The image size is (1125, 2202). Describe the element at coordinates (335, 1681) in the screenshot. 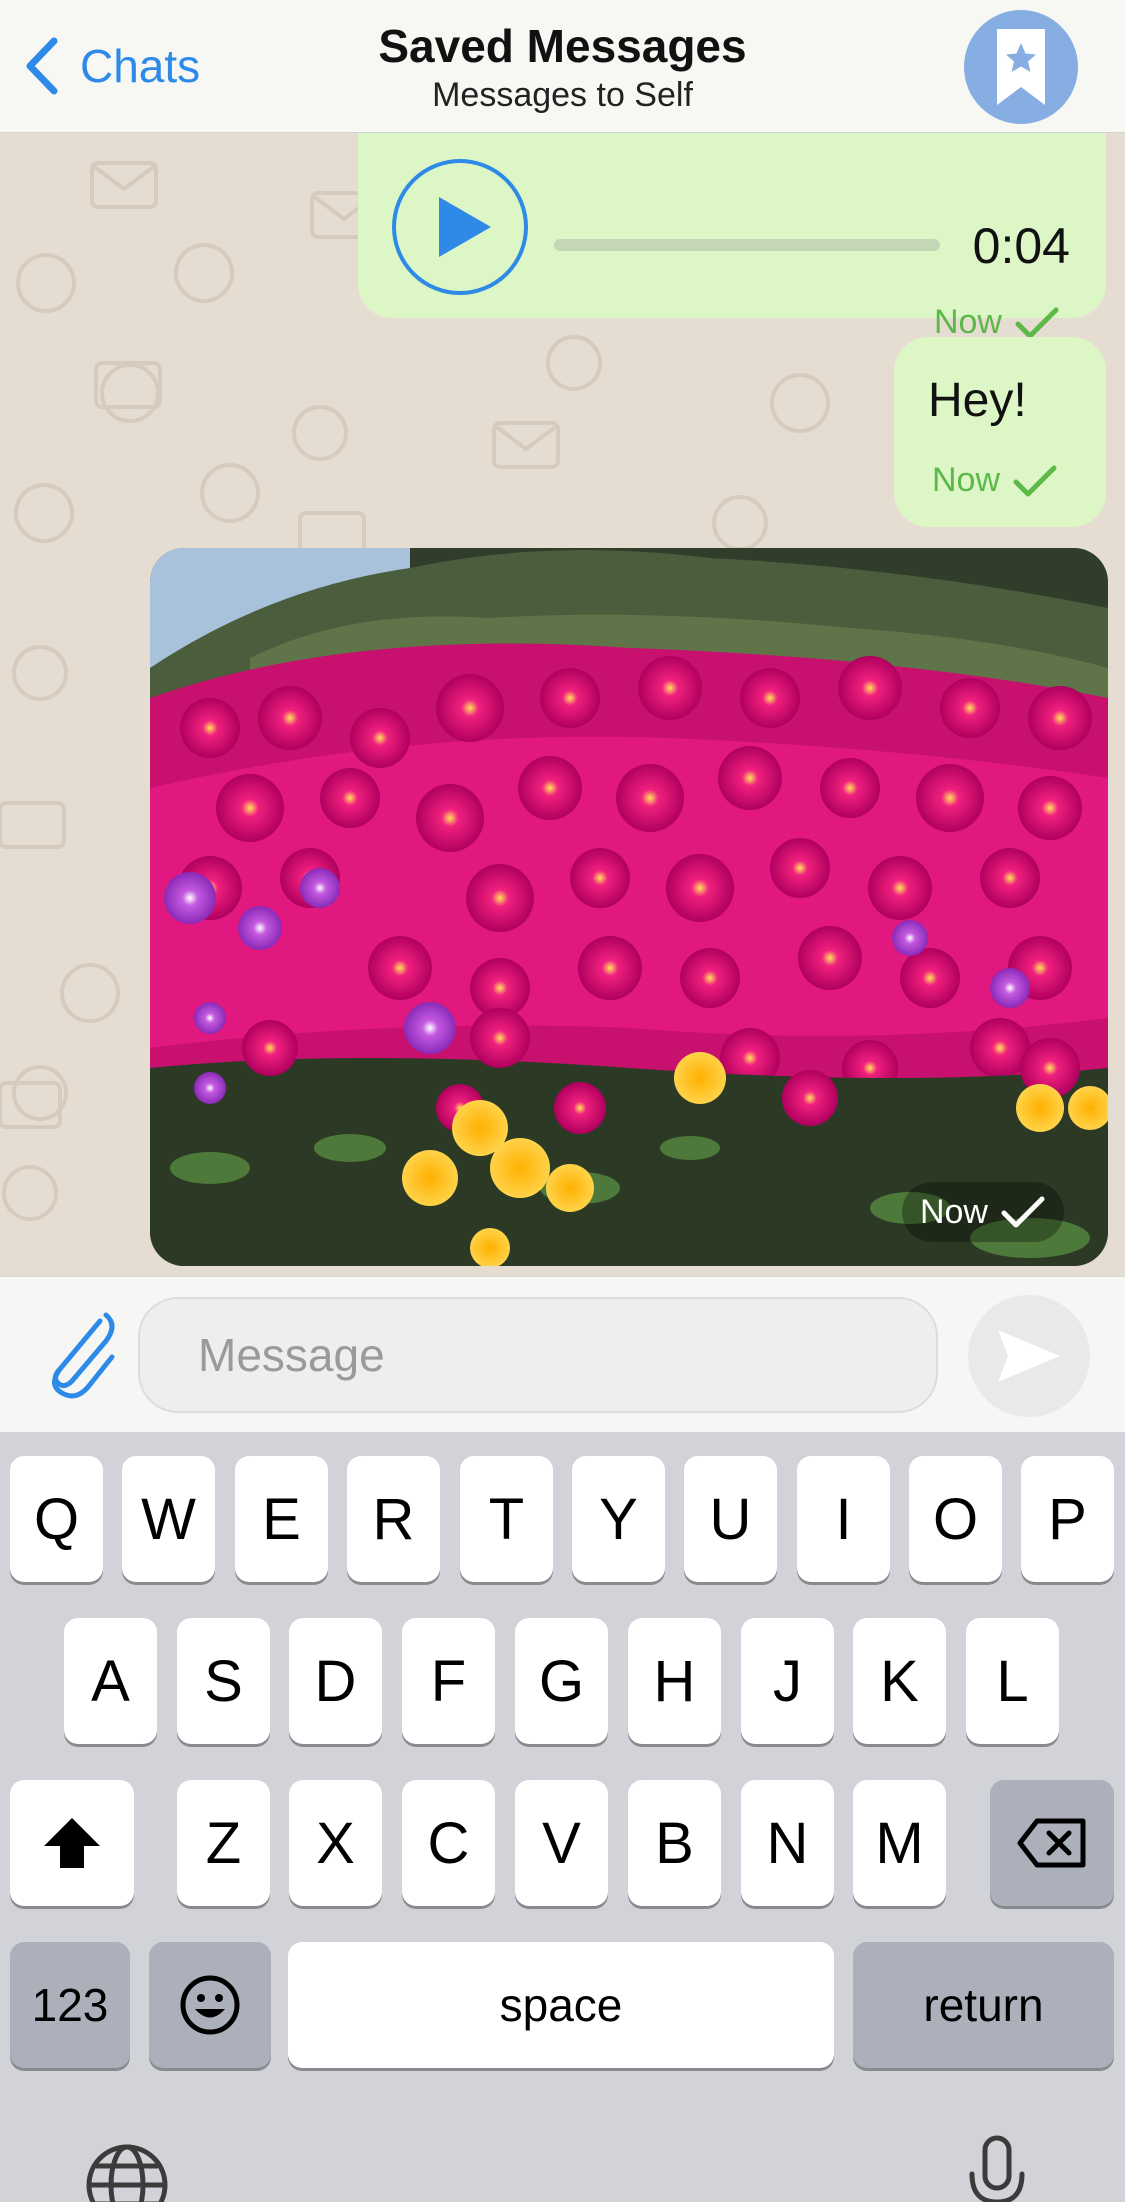

I see `key-d: D` at that location.